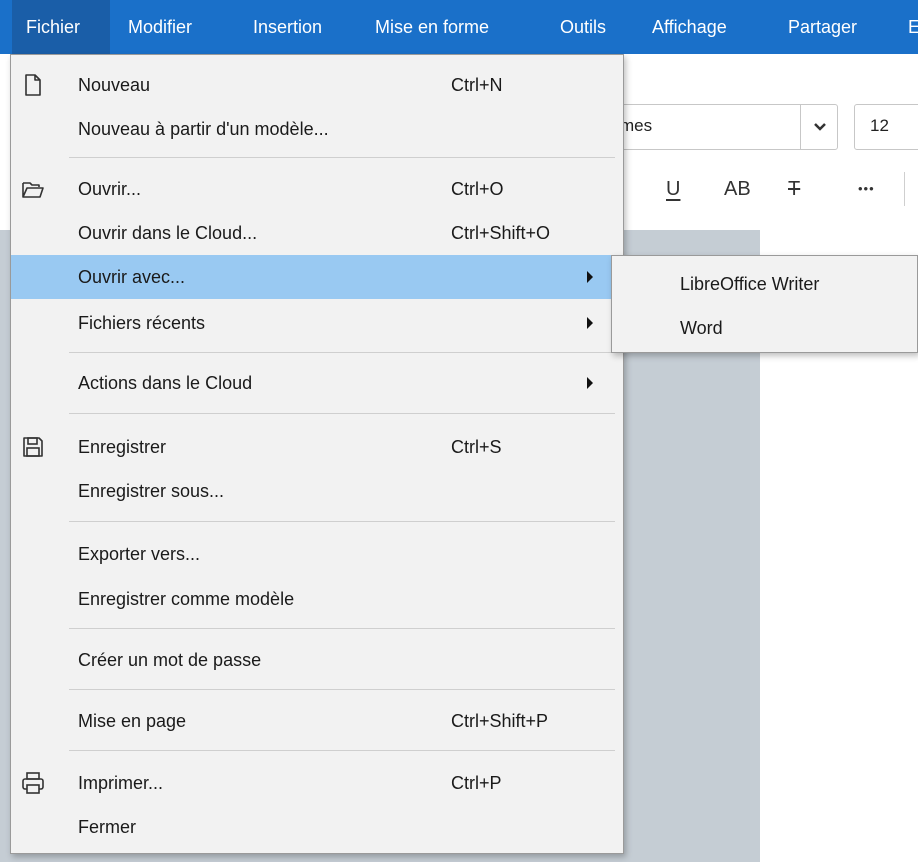  I want to click on menu-item-label: Nouveau, so click(114, 85).